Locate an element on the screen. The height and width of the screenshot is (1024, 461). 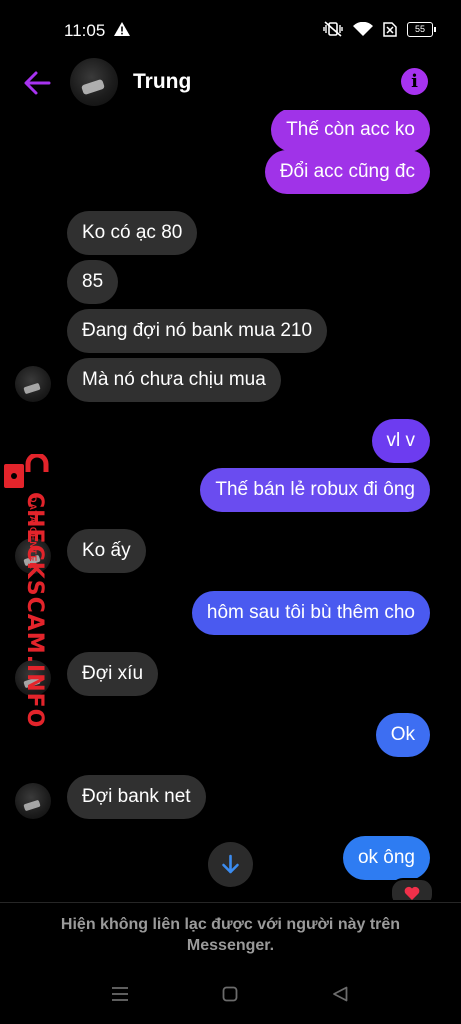
message-bubble-incoming: Mà nó chưa chịu mua is located at coordinates (174, 380).